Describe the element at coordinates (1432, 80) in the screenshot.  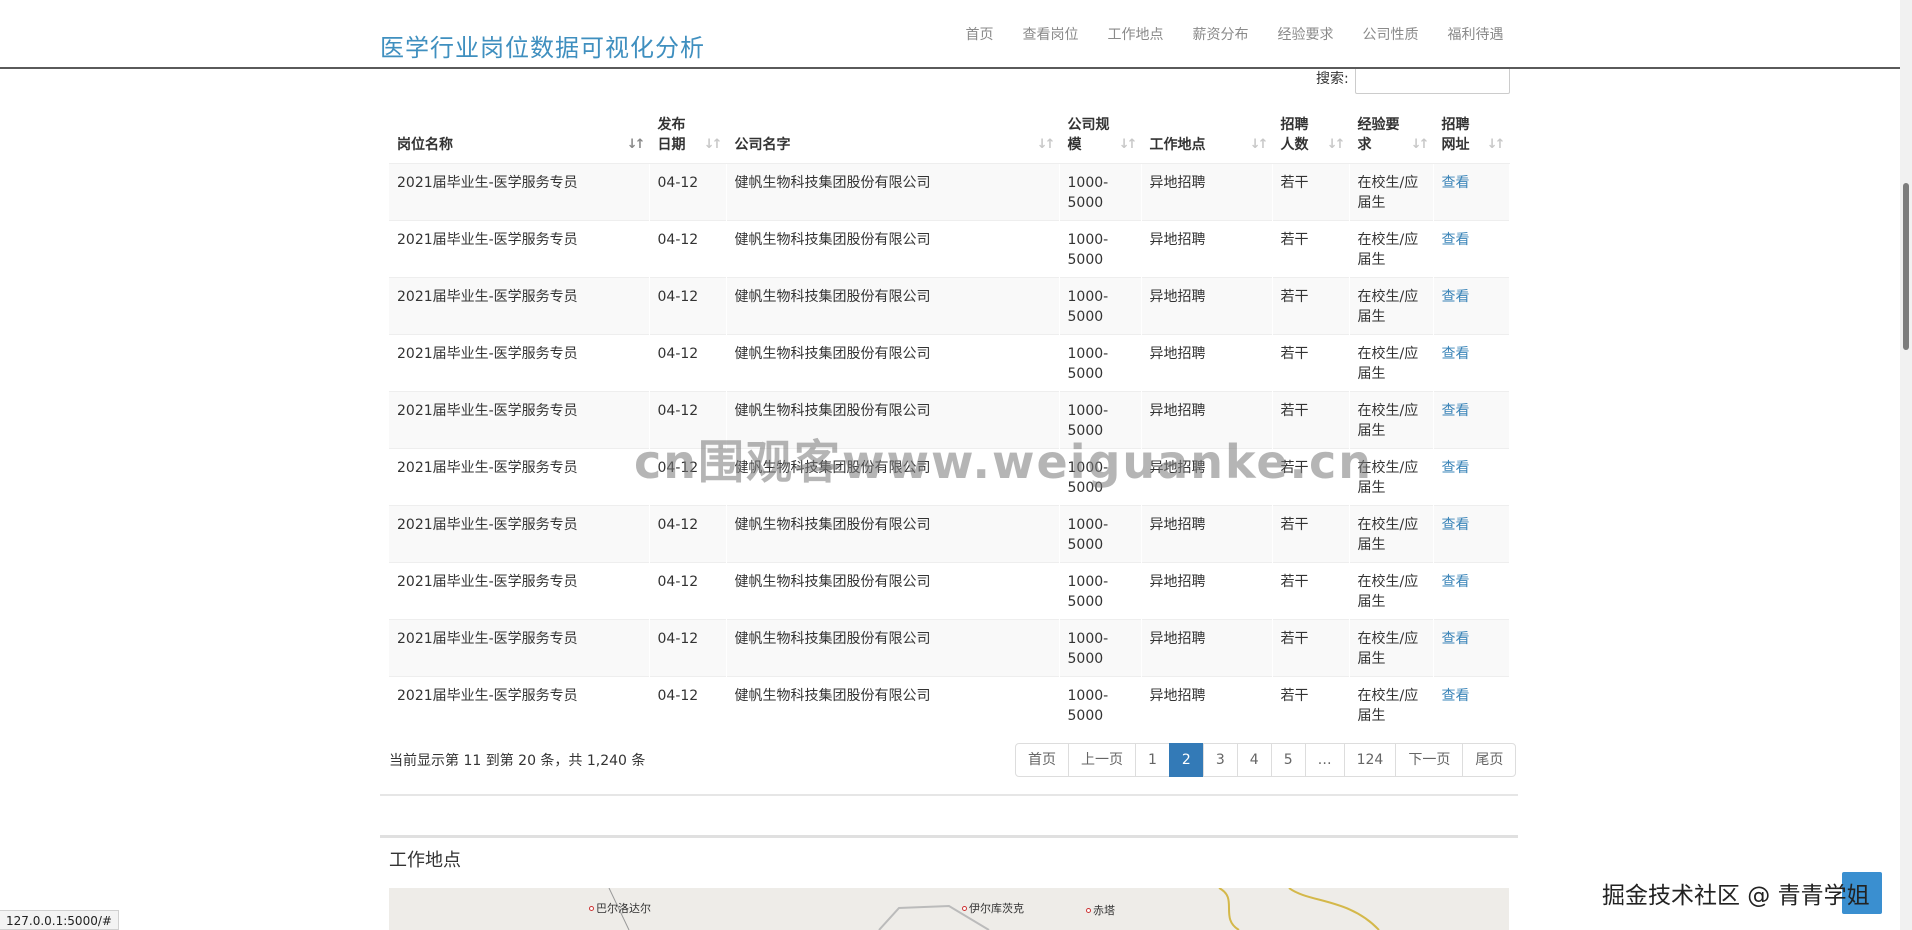
I see `search-input` at that location.